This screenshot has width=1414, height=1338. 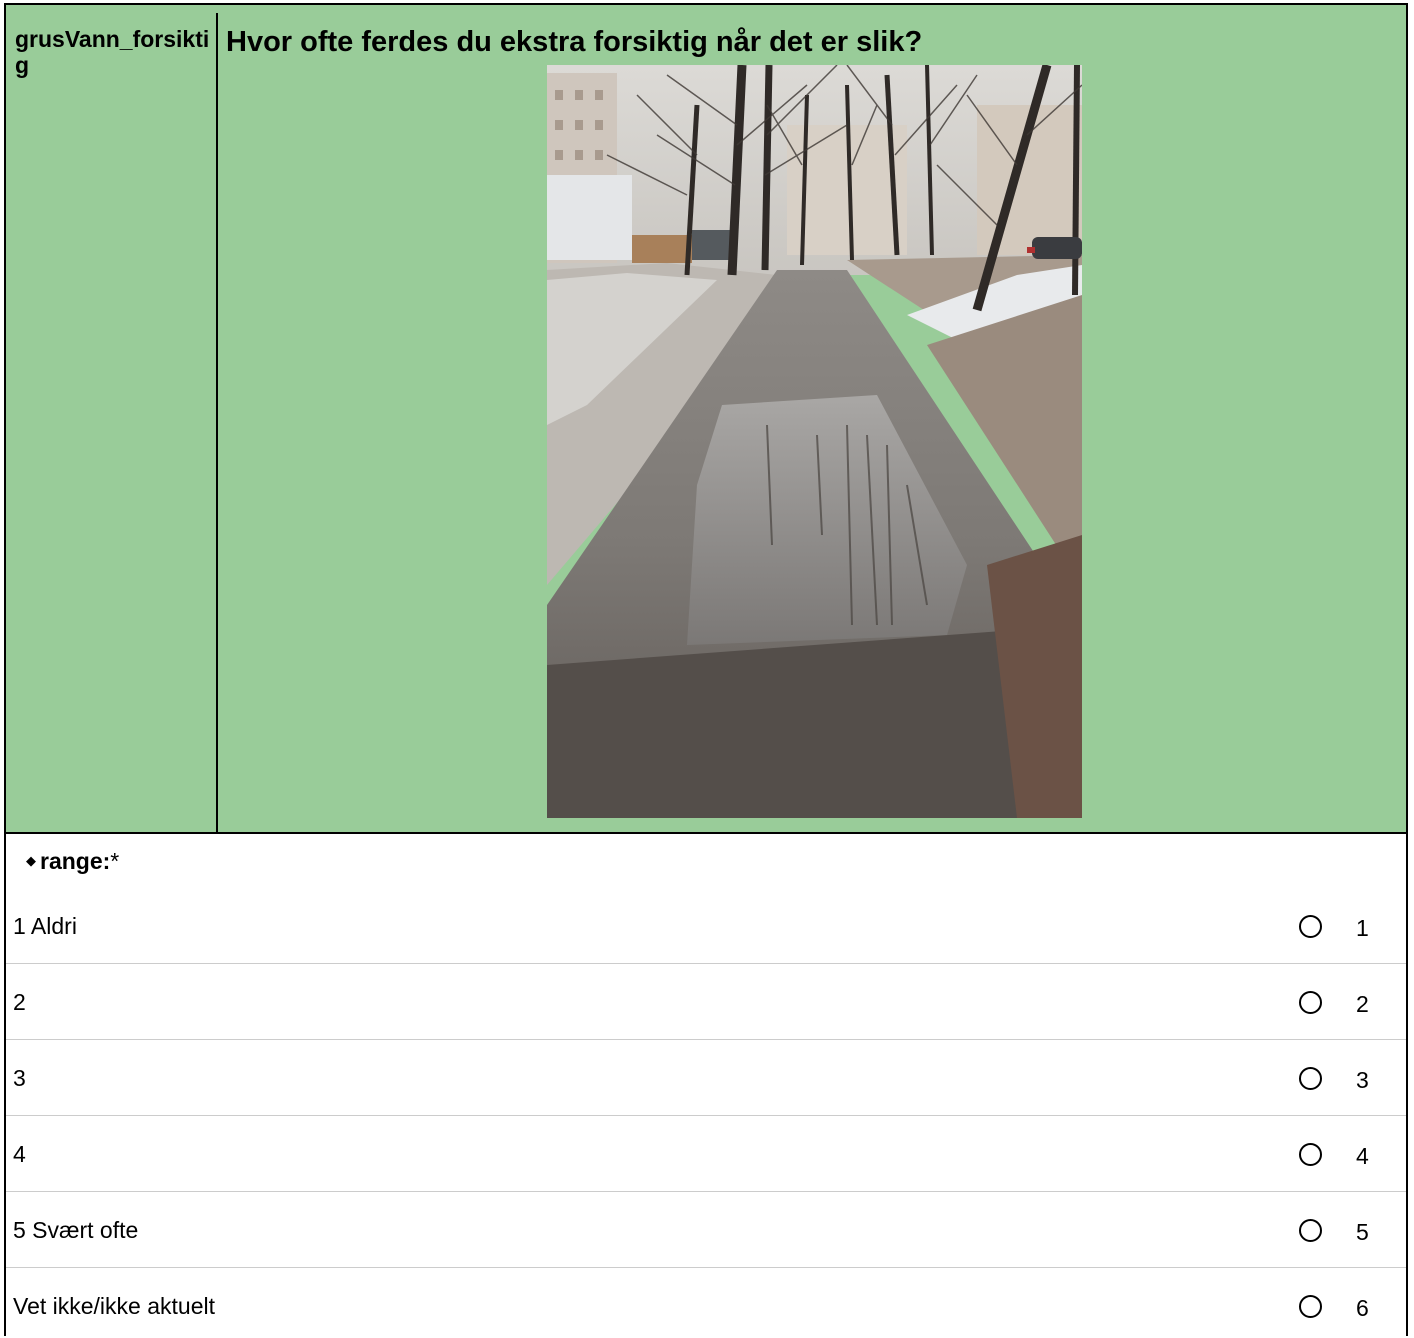 I want to click on option-label: Vet ikke/ikke aktuelt, so click(x=114, y=1306).